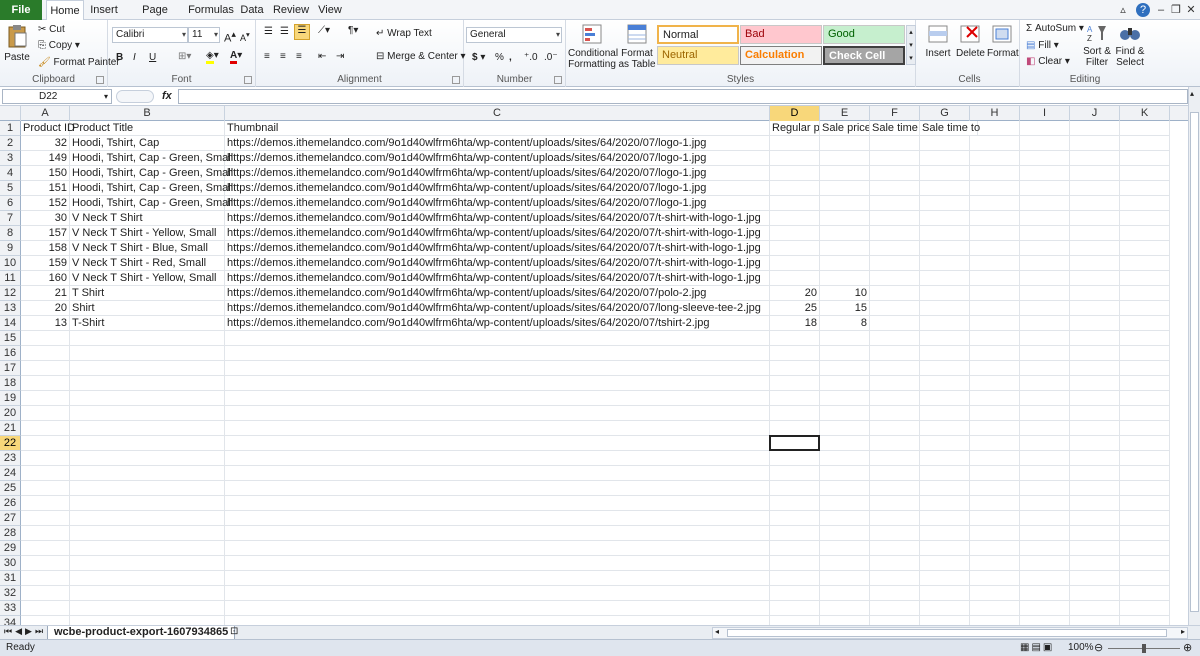 Image resolution: width=1200 pixels, height=656 pixels. I want to click on cell: T Shirt, so click(147, 293).